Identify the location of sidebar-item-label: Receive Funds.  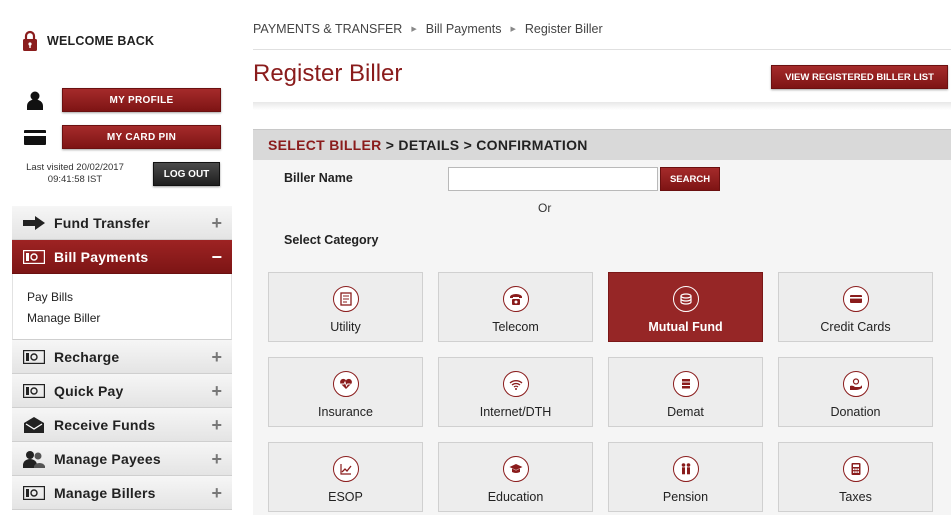
(105, 424).